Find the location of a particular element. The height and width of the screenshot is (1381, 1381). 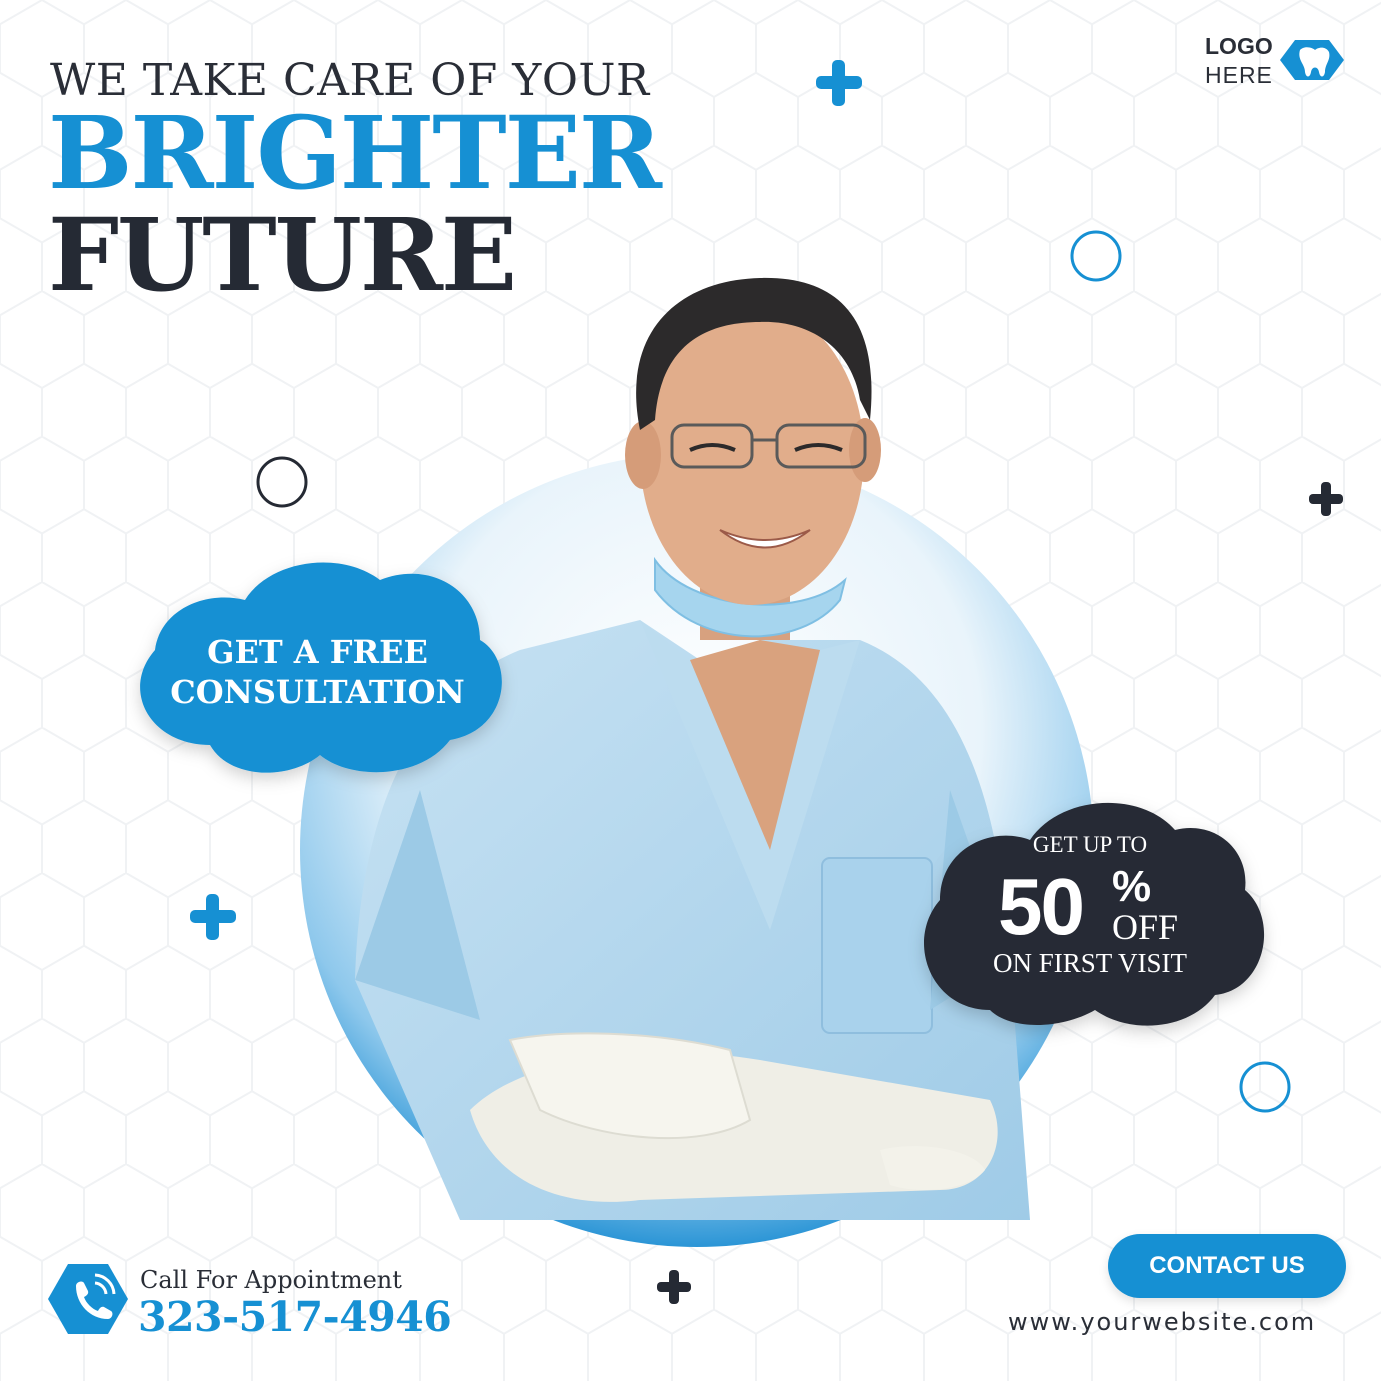

offer-off: OFF is located at coordinates (1145, 927).